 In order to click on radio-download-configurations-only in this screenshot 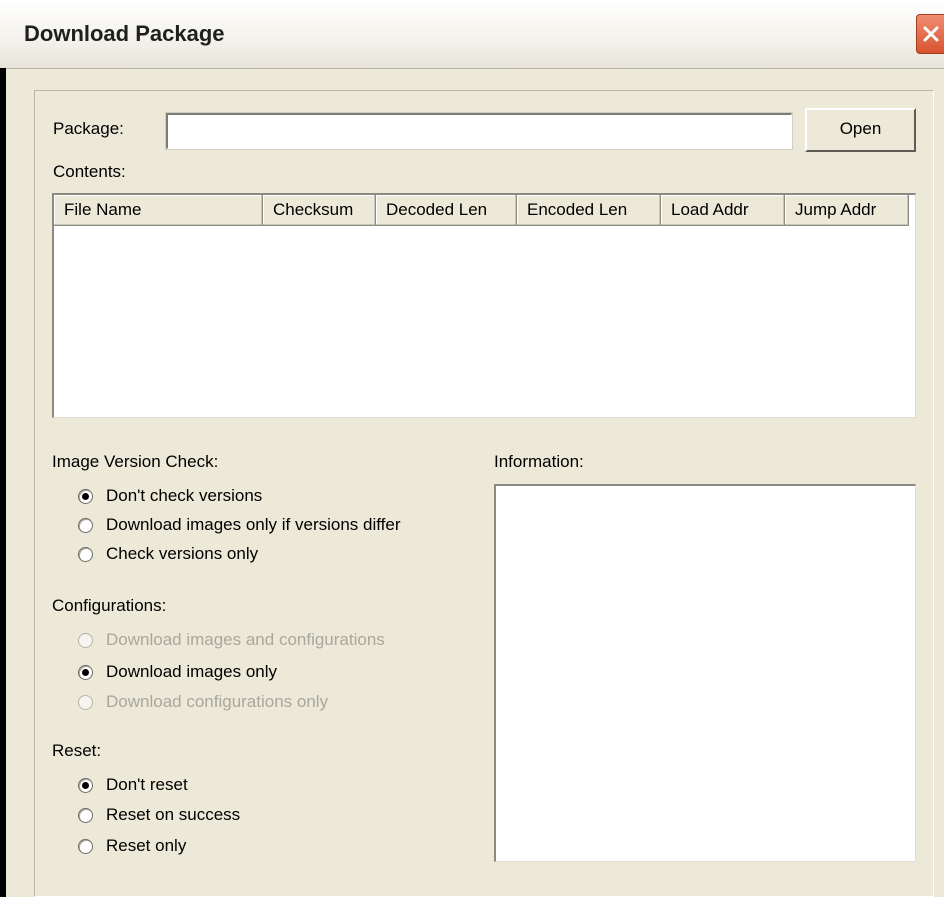, I will do `click(85, 702)`.